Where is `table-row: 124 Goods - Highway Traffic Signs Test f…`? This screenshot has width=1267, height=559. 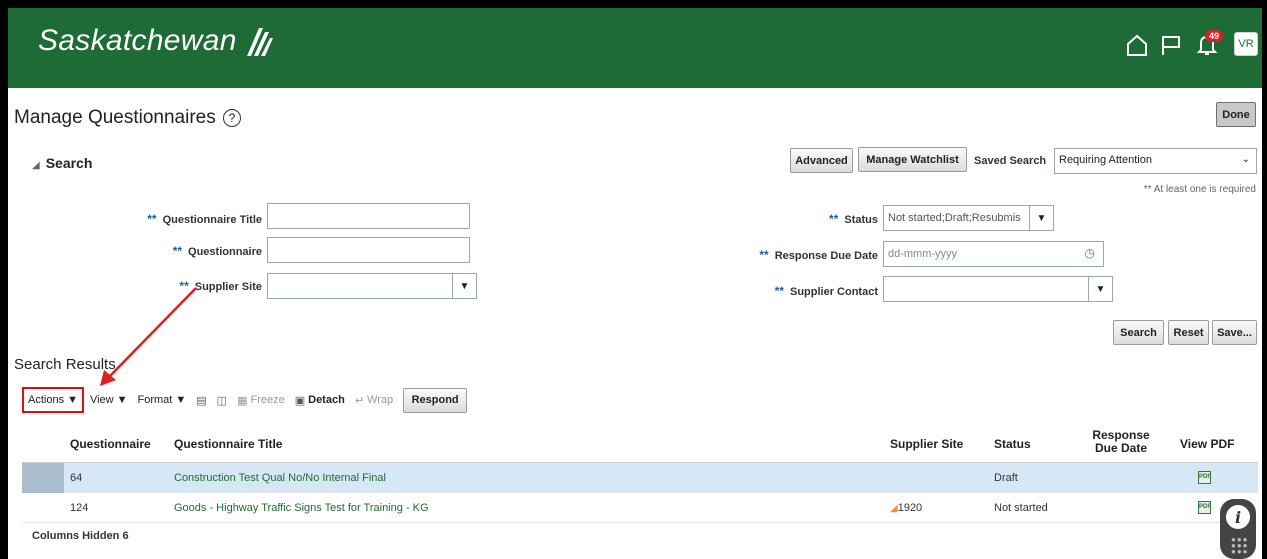
table-row: 124 Goods - Highway Traffic Signs Test f… is located at coordinates (640, 508).